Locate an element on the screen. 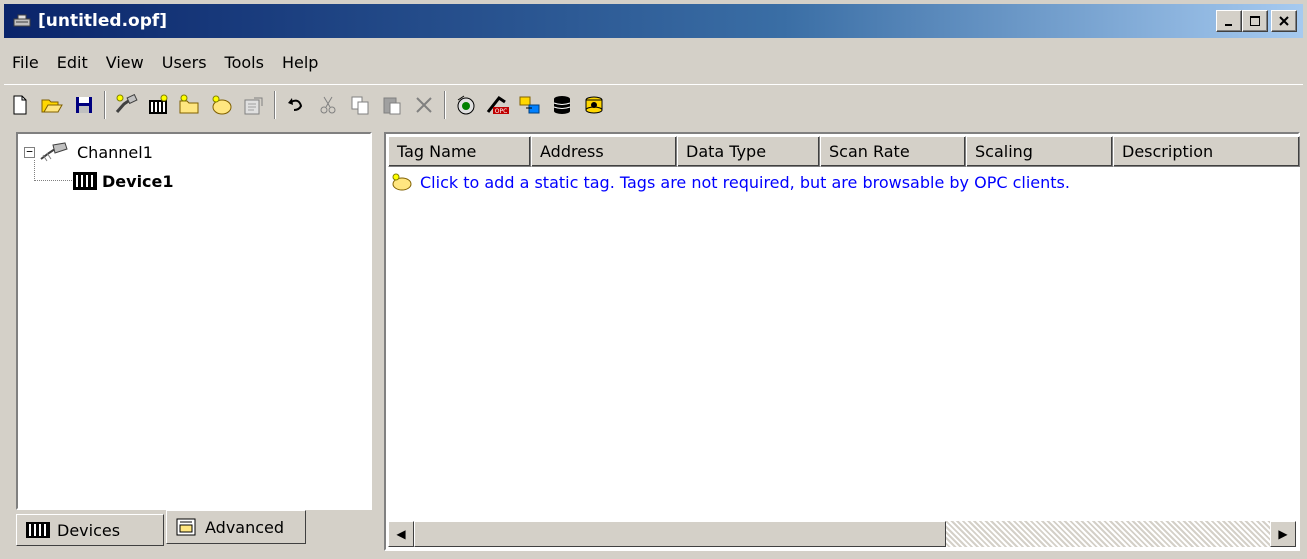 The width and height of the screenshot is (1307, 559). menu-users: Users is located at coordinates (184, 62).